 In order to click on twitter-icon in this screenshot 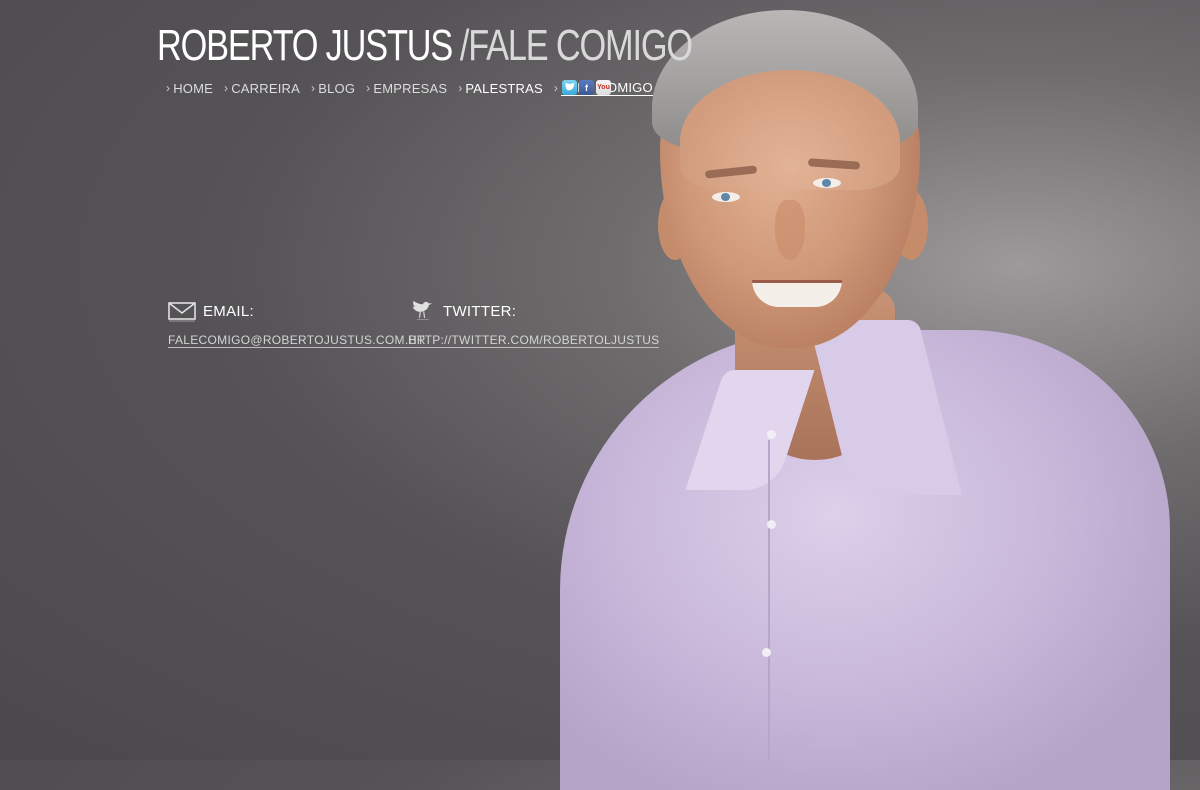, I will do `click(569, 87)`.